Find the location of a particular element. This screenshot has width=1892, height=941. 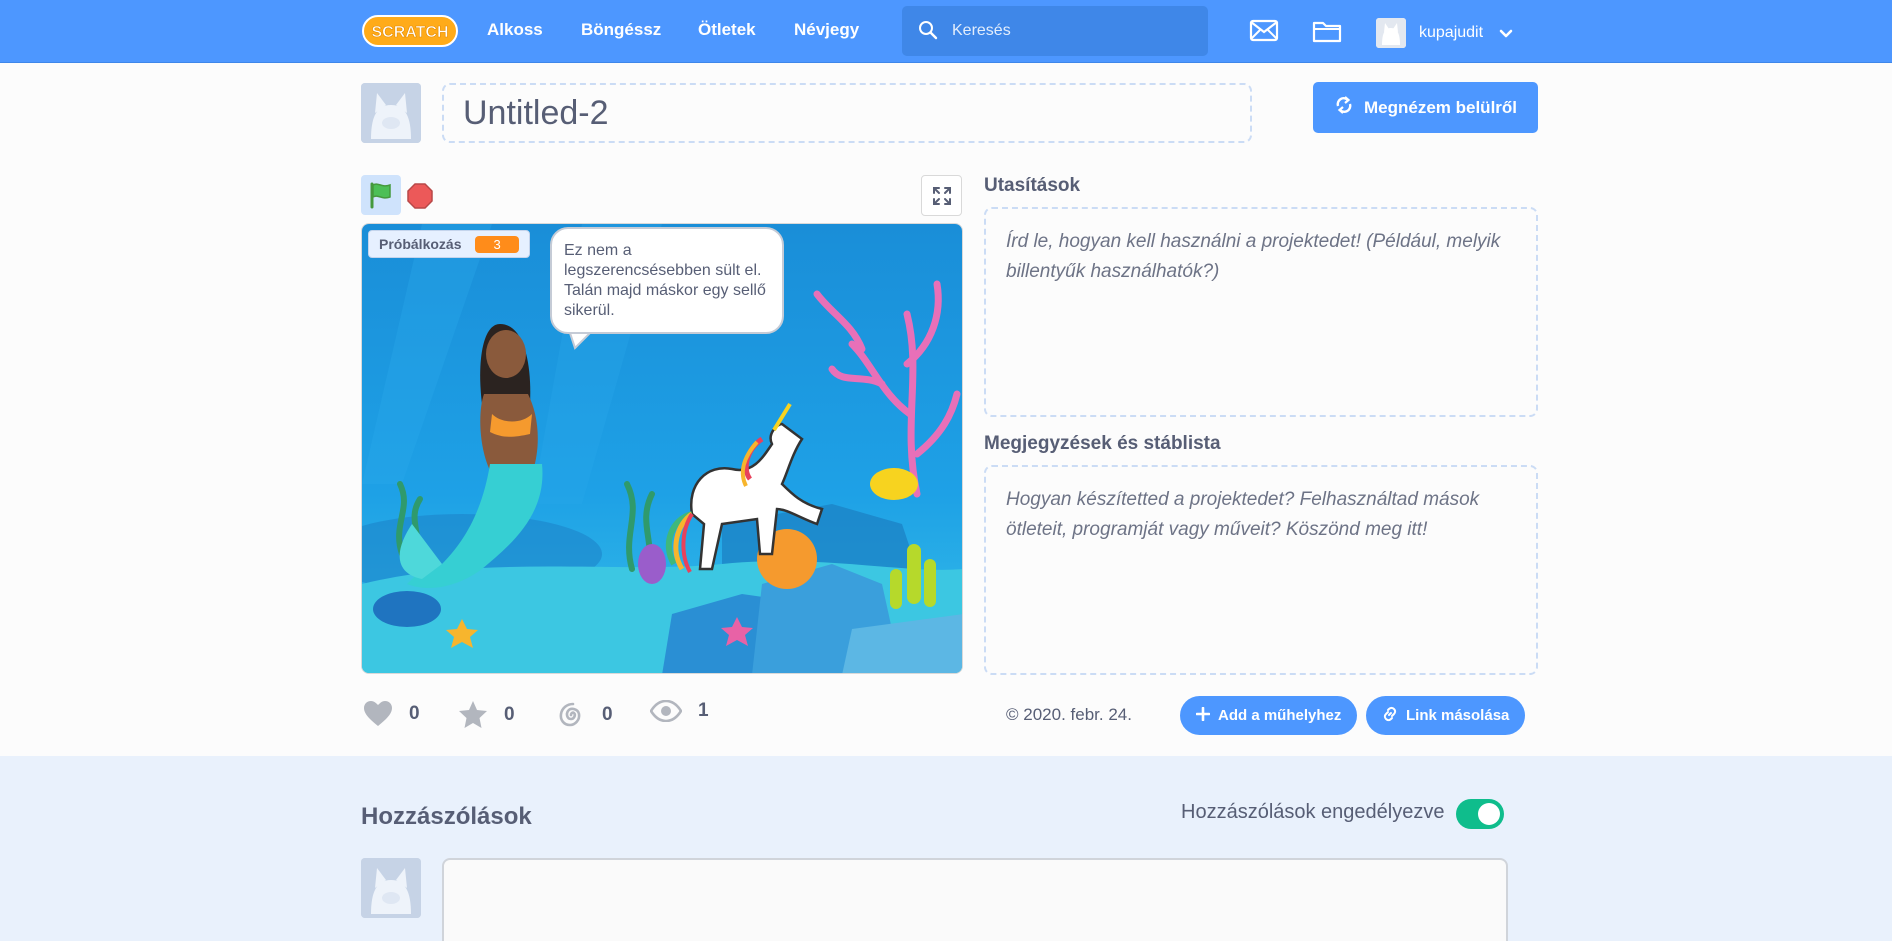

nav-link-create: Alkoss is located at coordinates (515, 30).